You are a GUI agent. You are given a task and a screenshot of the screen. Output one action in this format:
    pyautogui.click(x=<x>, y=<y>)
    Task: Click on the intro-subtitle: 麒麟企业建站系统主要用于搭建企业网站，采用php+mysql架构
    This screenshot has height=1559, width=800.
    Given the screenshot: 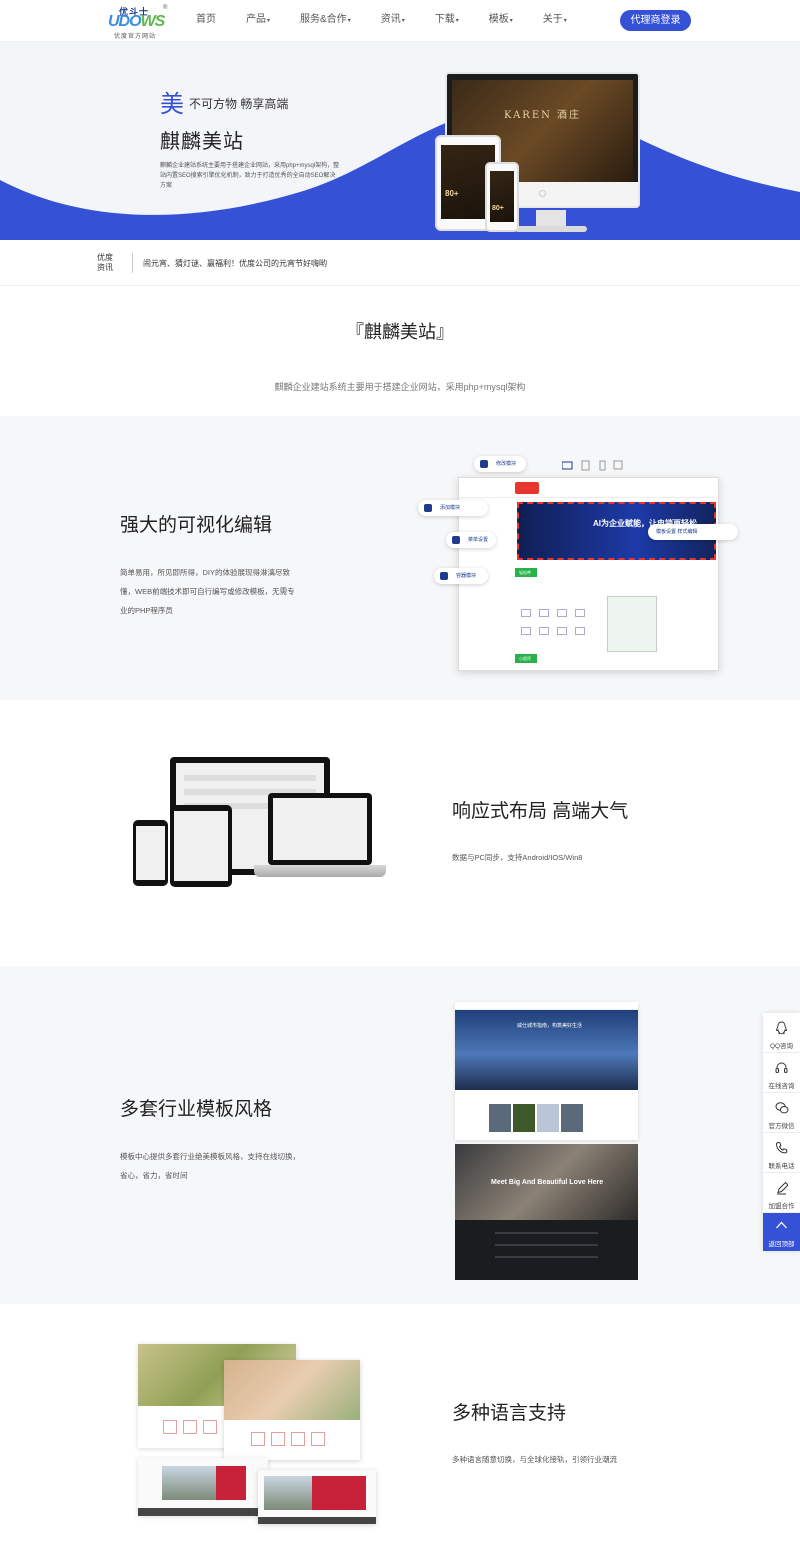 What is the action you would take?
    pyautogui.click(x=400, y=387)
    